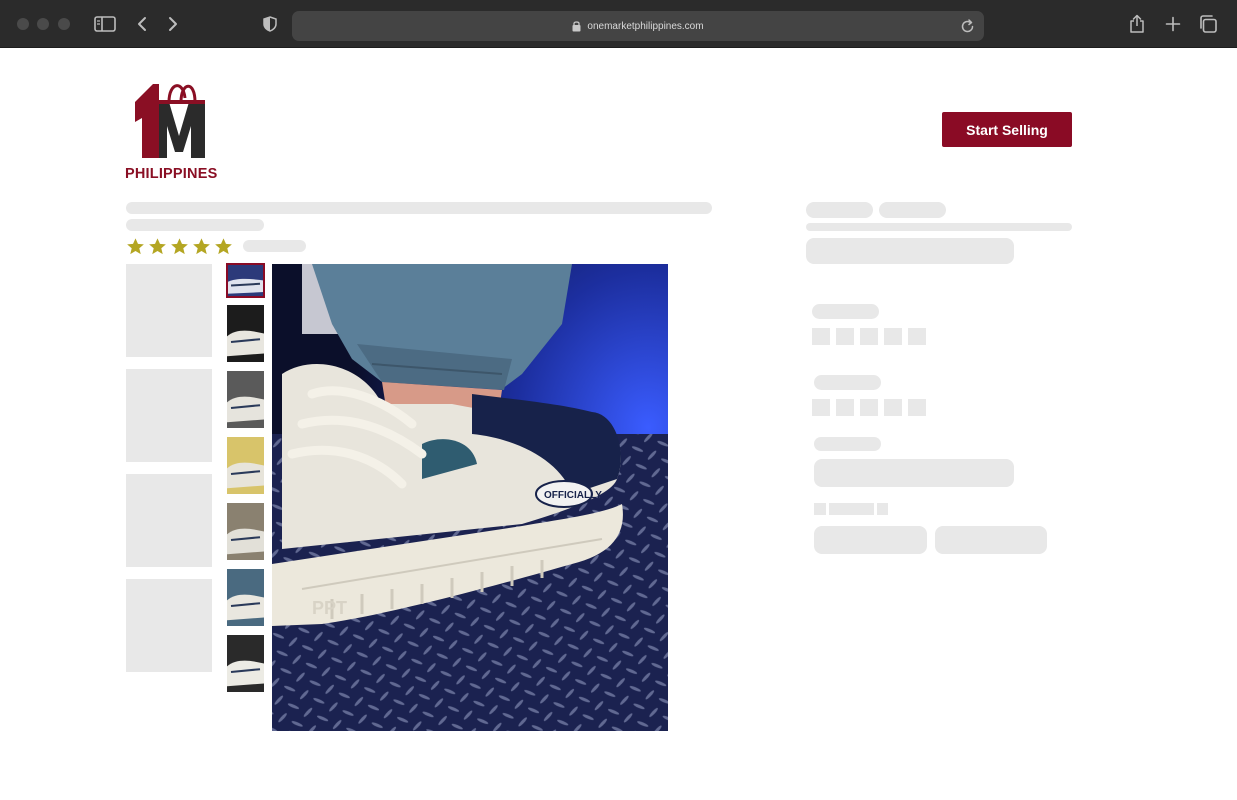 The width and height of the screenshot is (1237, 800). What do you see at coordinates (270, 24) in the screenshot?
I see `shield-icon` at bounding box center [270, 24].